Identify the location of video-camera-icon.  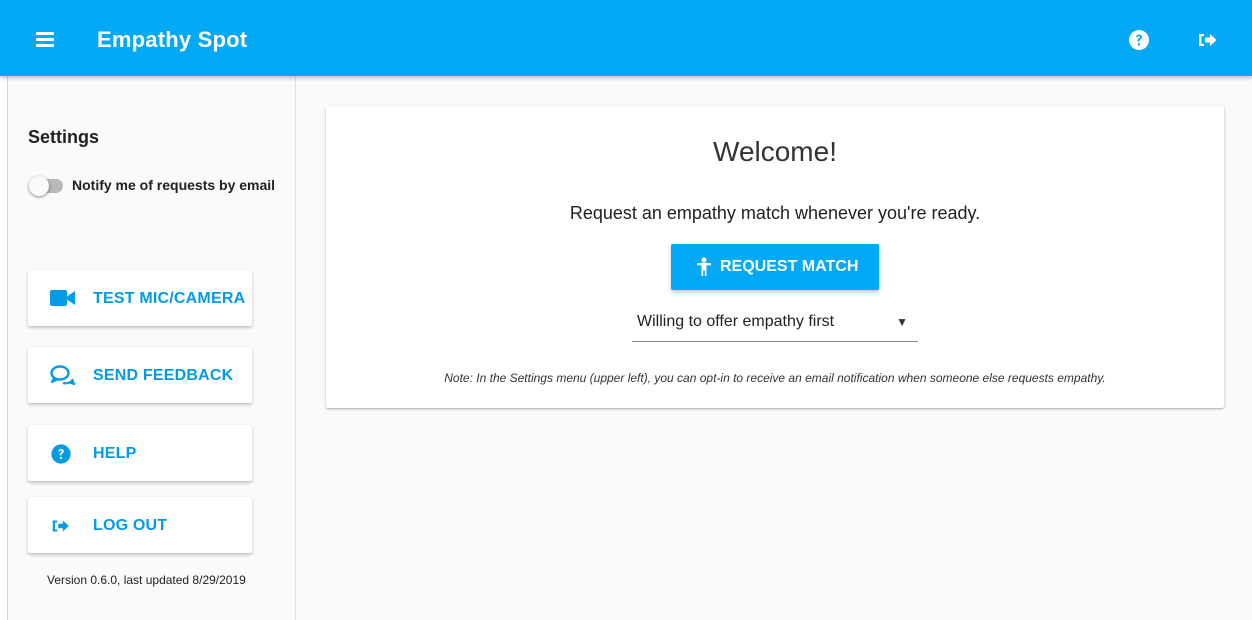
(62, 298).